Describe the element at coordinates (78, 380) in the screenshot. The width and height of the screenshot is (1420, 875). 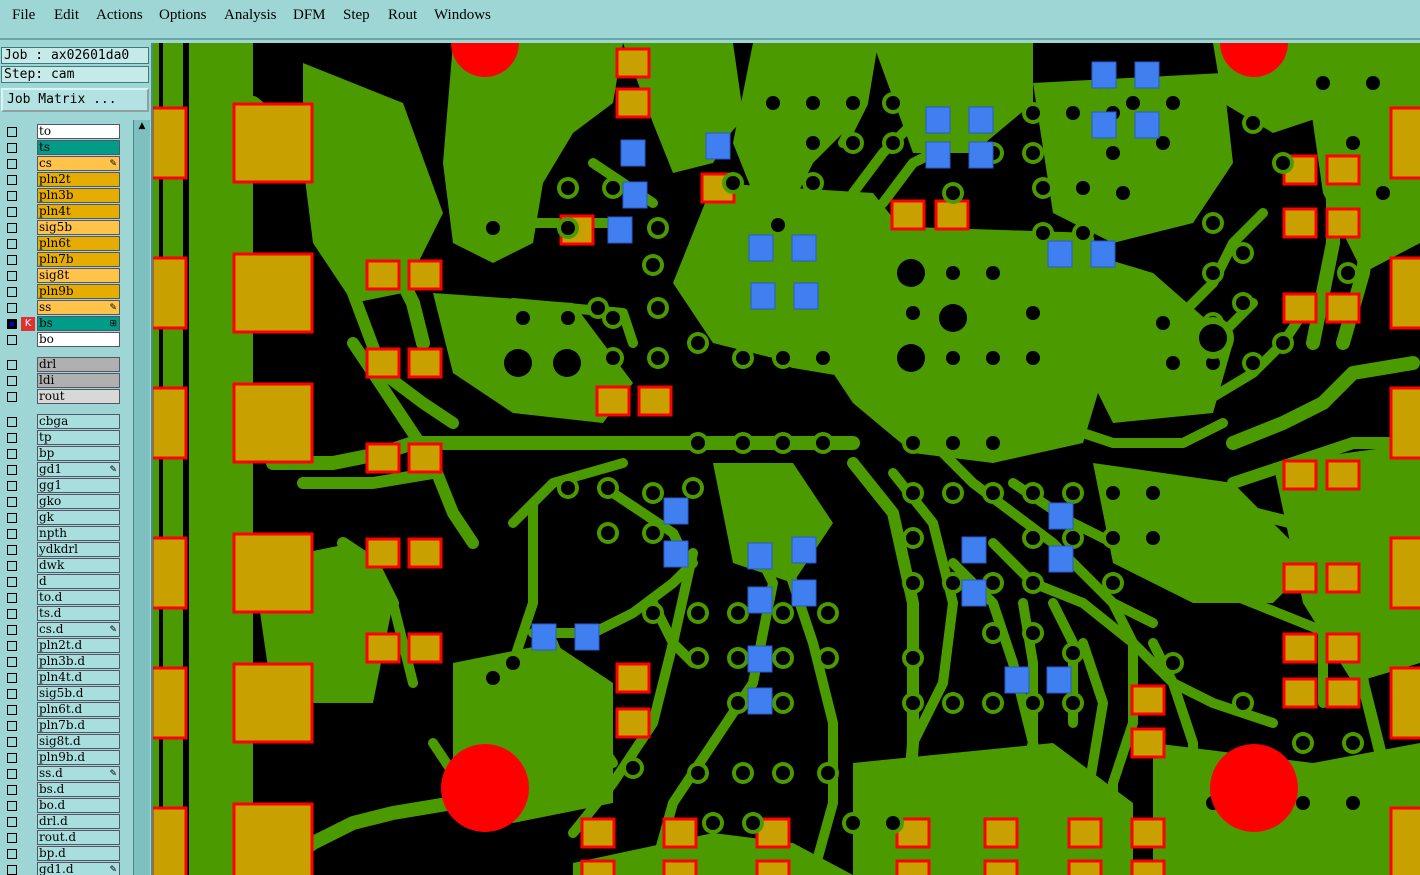
I see `layer-name: ldi` at that location.